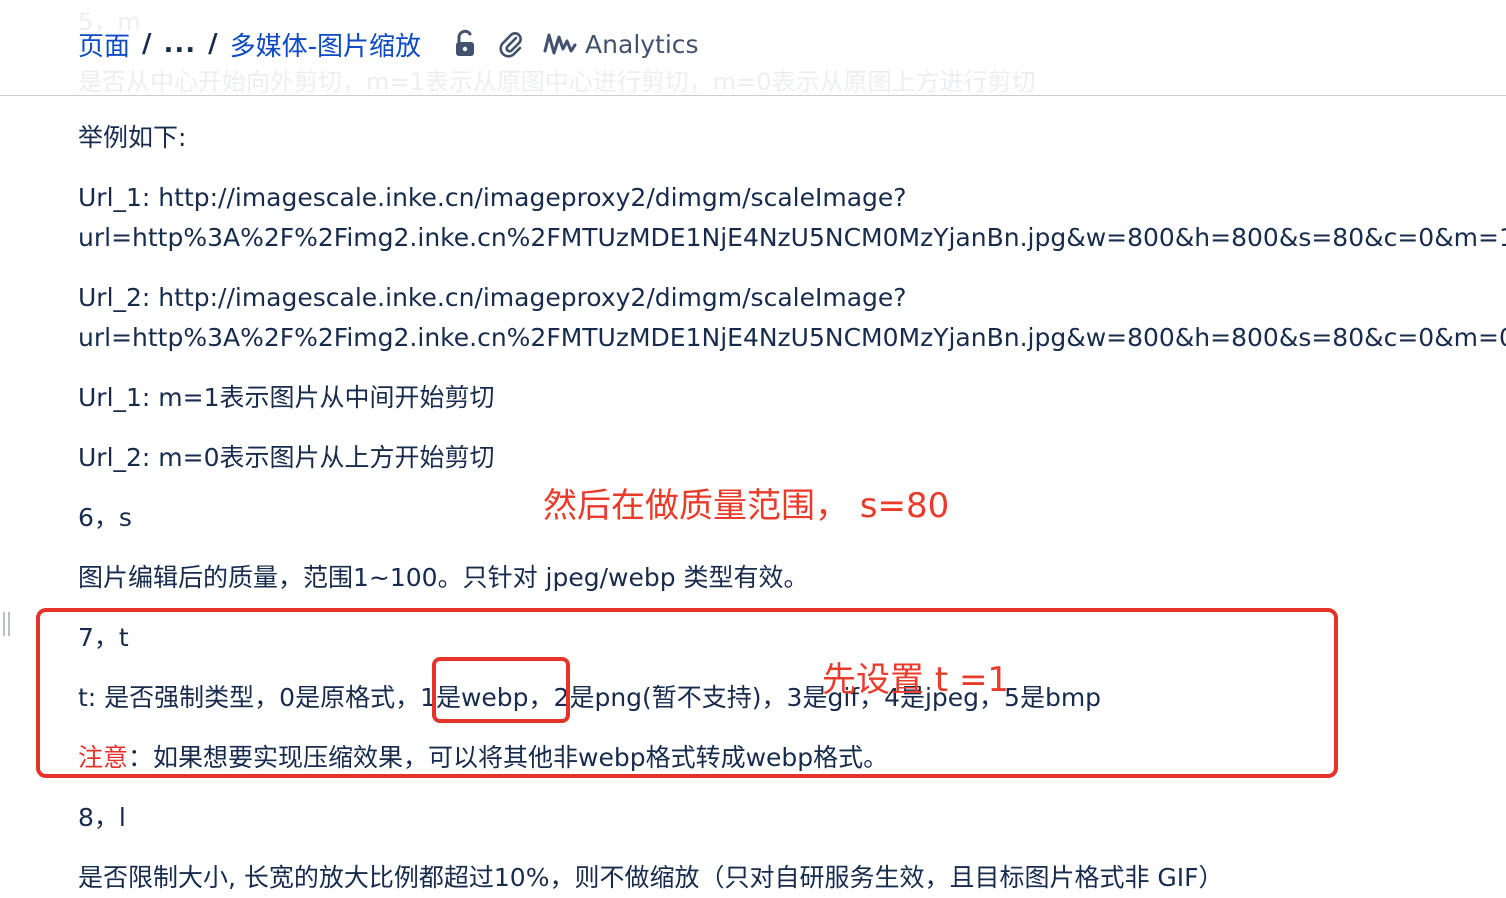  Describe the element at coordinates (642, 44) in the screenshot. I see `analytics-label: Analytics` at that location.